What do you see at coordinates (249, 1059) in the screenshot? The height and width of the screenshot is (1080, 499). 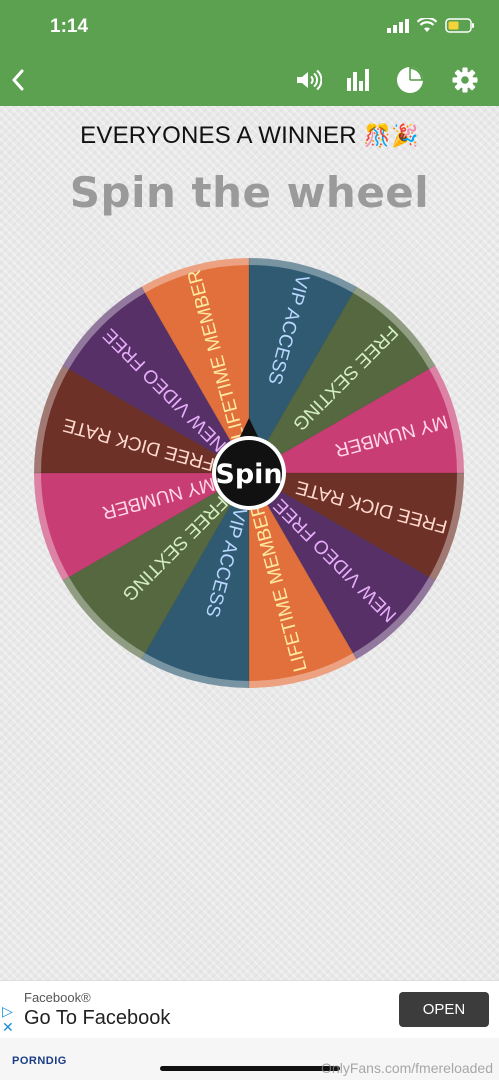 I see `bottom-bar: PORNDIG OnlyFans.com/fmereloaded` at bounding box center [249, 1059].